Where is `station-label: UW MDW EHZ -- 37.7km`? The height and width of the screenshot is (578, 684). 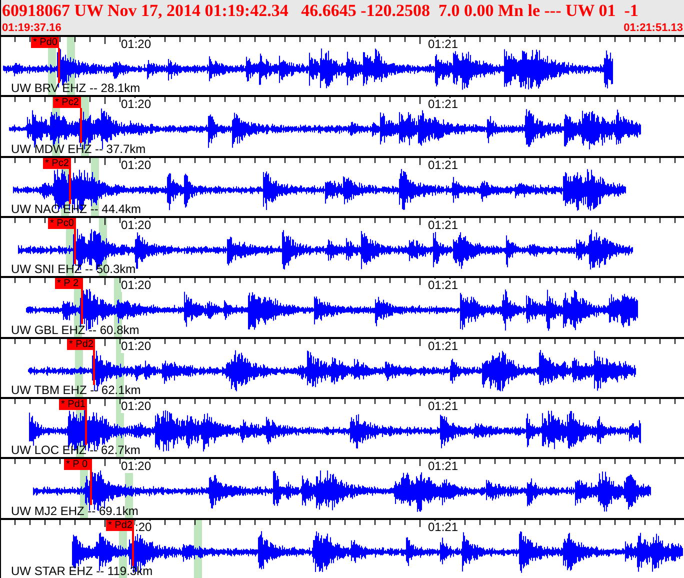
station-label: UW MDW EHZ -- 37.7km is located at coordinates (78, 149).